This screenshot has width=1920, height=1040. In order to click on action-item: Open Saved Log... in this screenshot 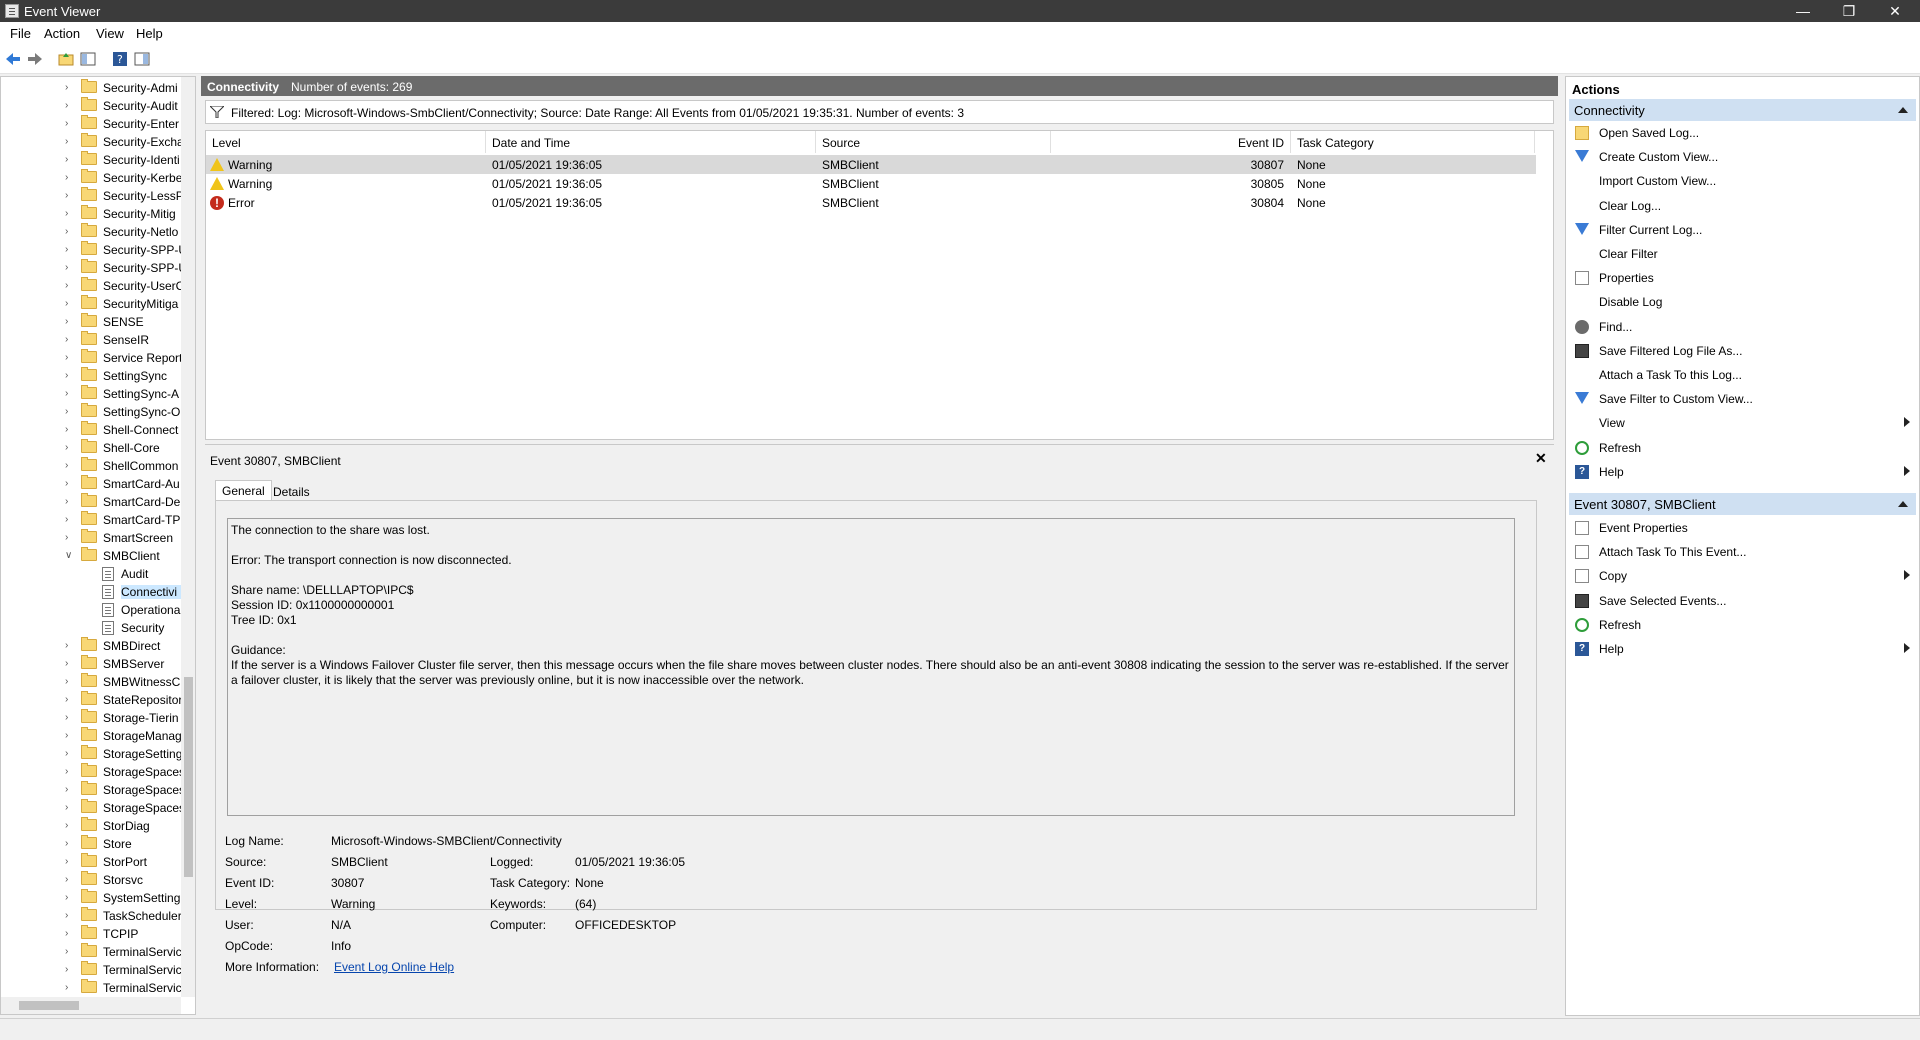, I will do `click(1742, 133)`.